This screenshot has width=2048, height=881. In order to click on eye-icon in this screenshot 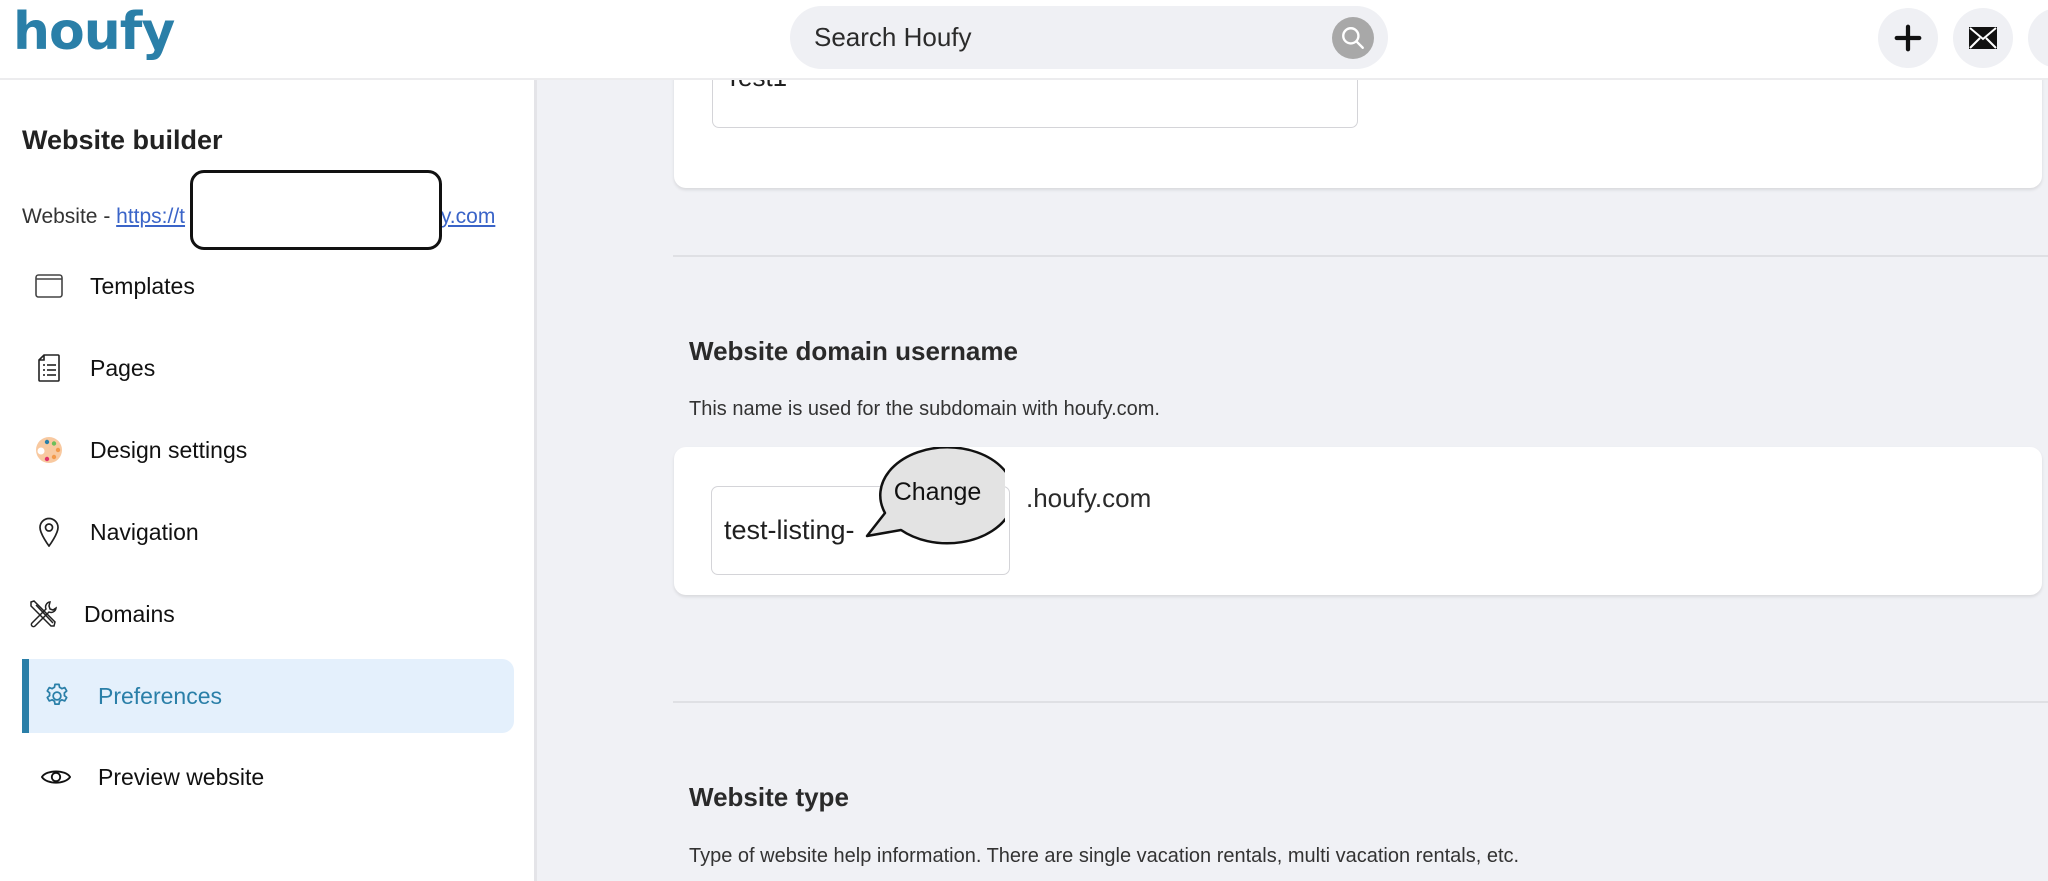, I will do `click(56, 777)`.